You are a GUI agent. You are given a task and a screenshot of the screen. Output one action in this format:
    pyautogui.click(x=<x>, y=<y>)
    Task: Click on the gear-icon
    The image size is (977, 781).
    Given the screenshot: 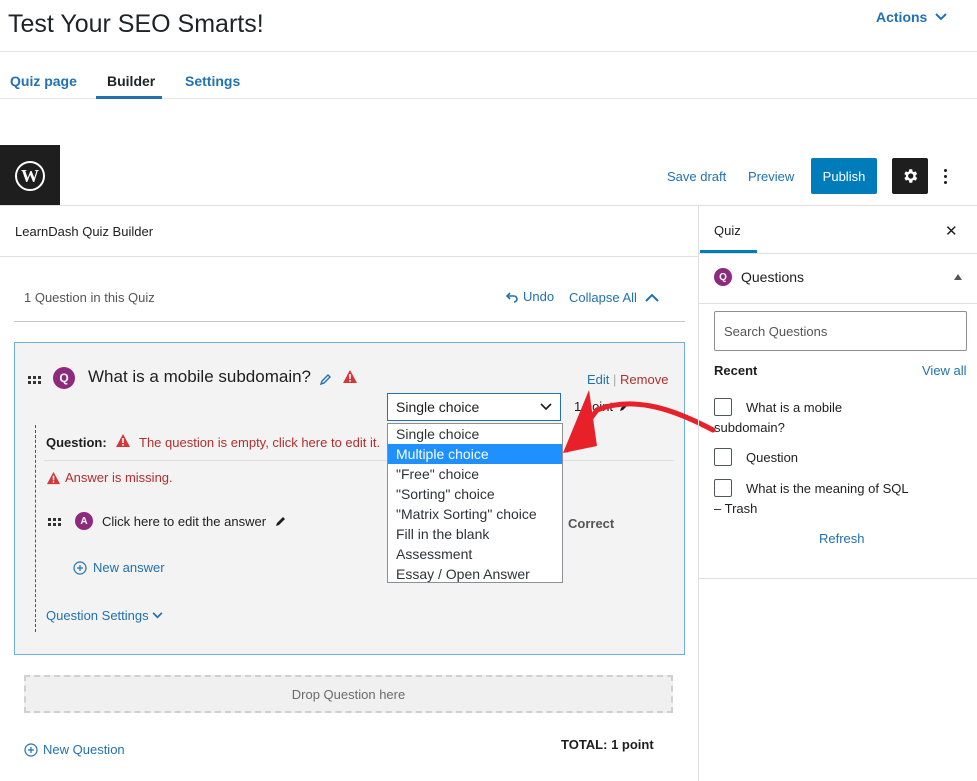 What is the action you would take?
    pyautogui.click(x=911, y=176)
    